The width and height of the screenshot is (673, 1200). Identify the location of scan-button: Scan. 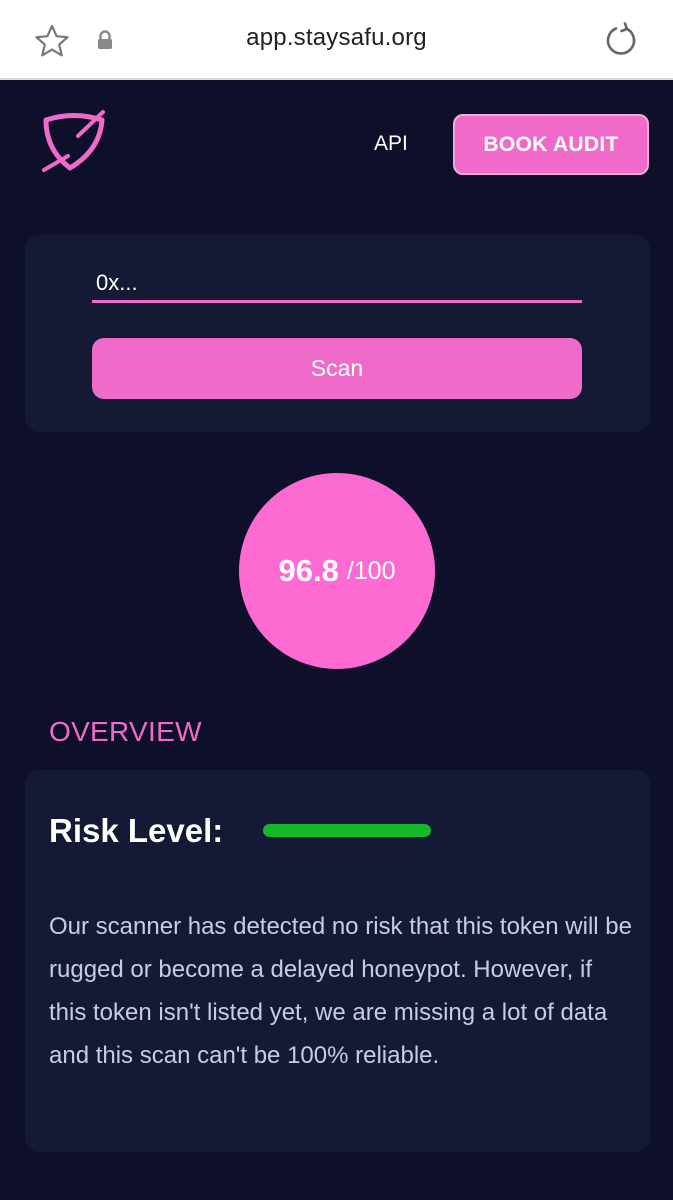
(337, 368).